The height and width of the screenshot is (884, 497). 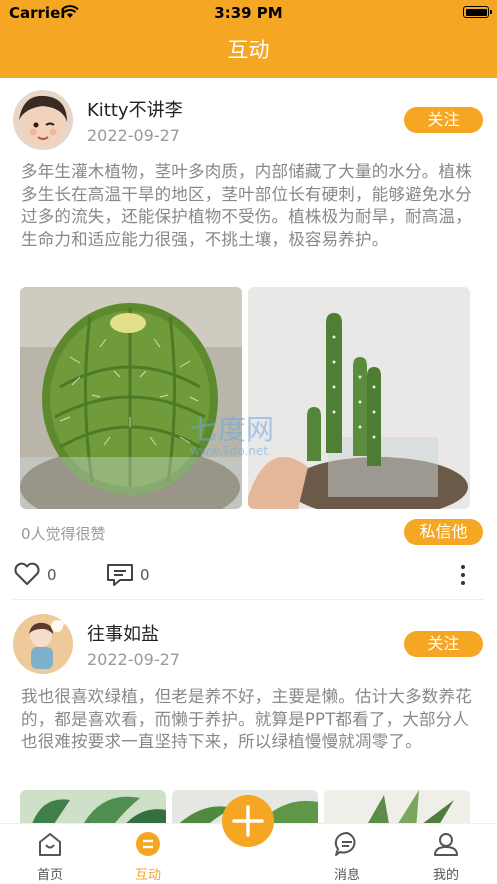 I want to click on more-options-icon, so click(x=463, y=575).